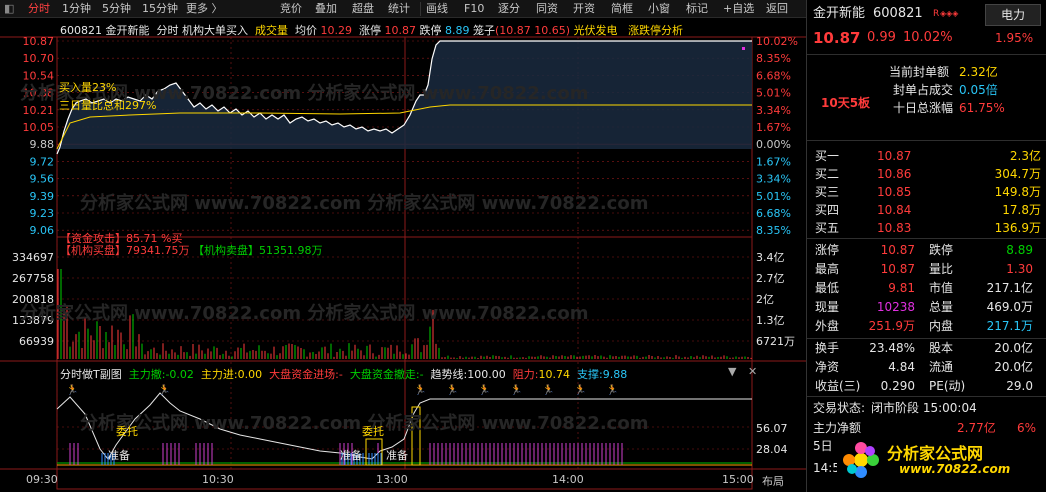  Describe the element at coordinates (926, 307) in the screenshot. I see `stat-row: 现量 10238 总量 469.0万` at that location.